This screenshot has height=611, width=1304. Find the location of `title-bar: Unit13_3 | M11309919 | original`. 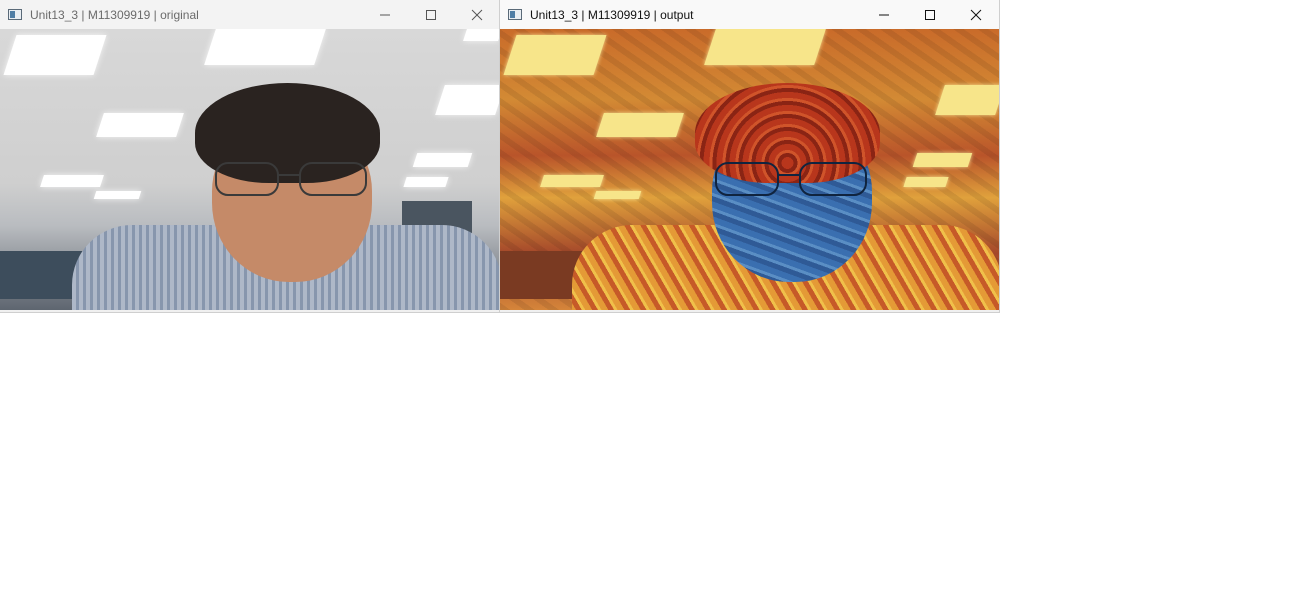

title-bar: Unit13_3 | M11309919 | original is located at coordinates (250, 14).